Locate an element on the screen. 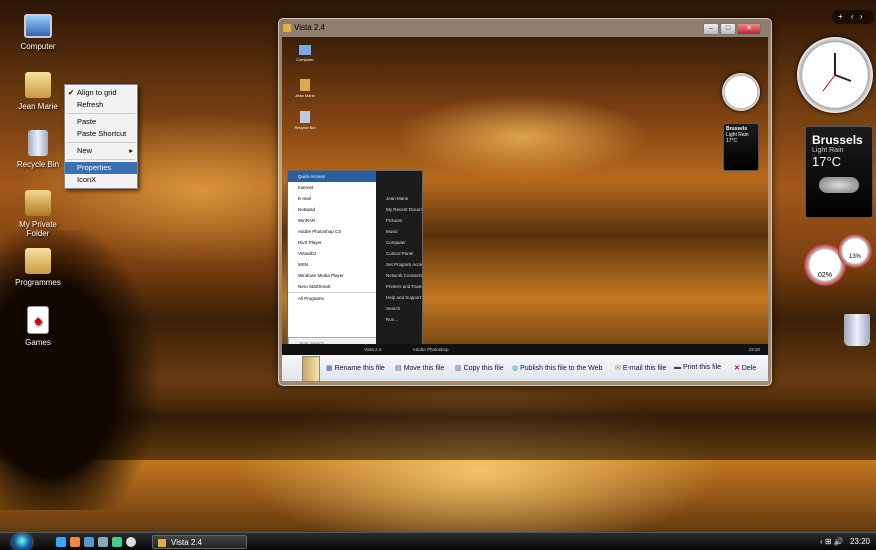 Image resolution: width=876 pixels, height=550 pixels. weather-city: Brussels is located at coordinates (837, 140).